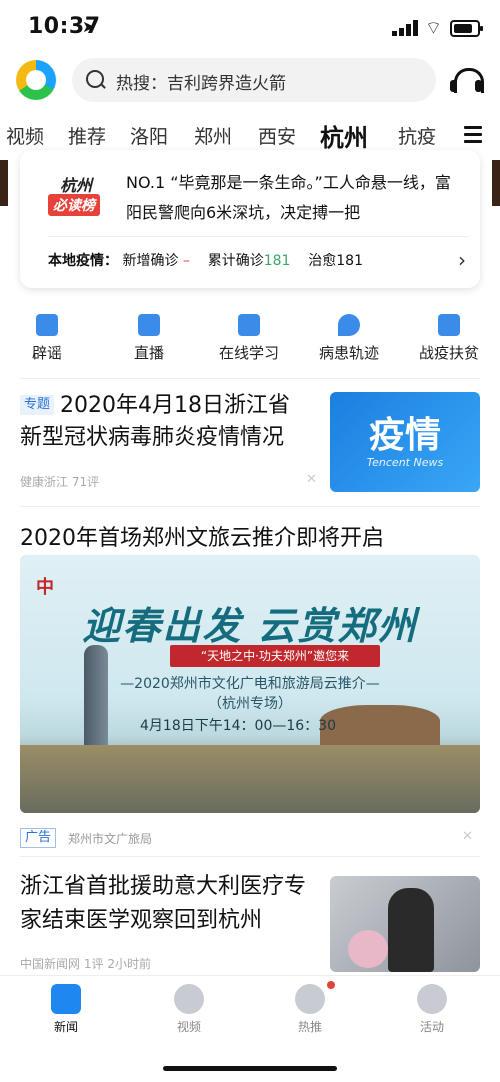  I want to click on news-icon, so click(66, 999).